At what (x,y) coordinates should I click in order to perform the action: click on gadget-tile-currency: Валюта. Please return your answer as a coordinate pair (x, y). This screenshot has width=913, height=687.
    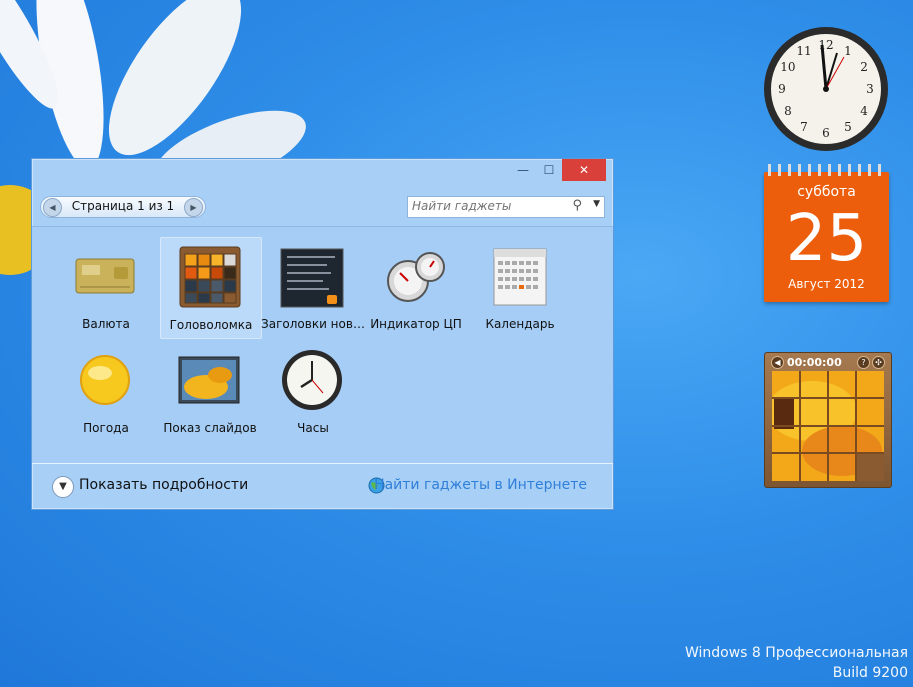
    Looking at the image, I should click on (106, 287).